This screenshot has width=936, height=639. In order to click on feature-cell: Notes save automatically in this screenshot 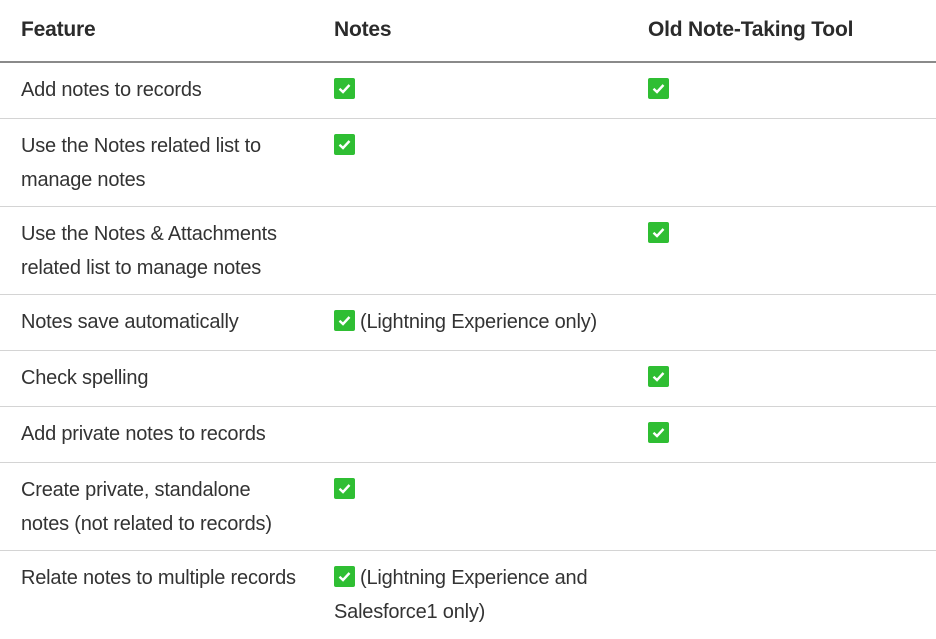, I will do `click(171, 322)`.